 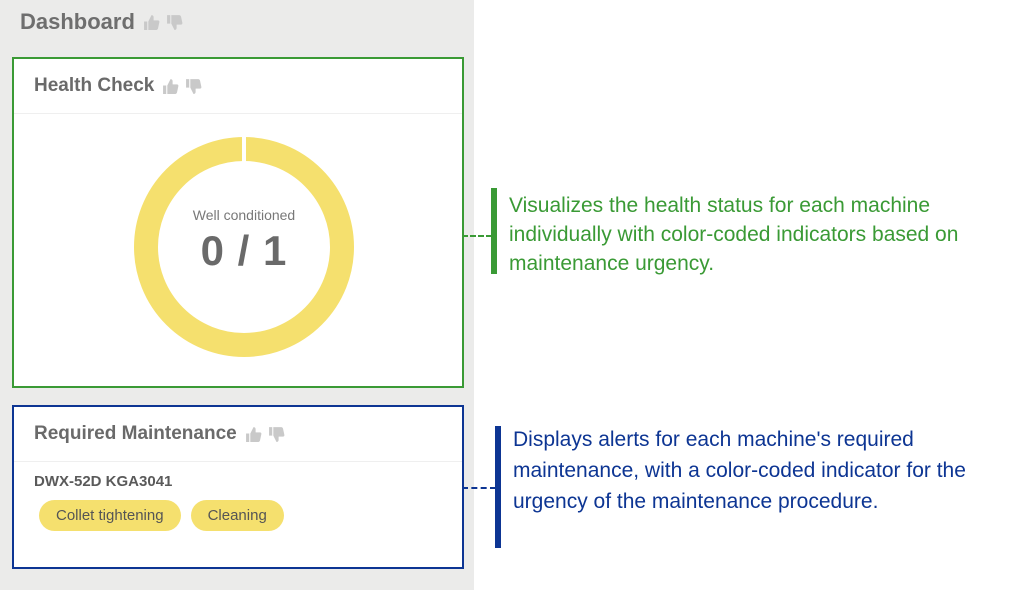 I want to click on health-callout-bar, so click(x=494, y=231).